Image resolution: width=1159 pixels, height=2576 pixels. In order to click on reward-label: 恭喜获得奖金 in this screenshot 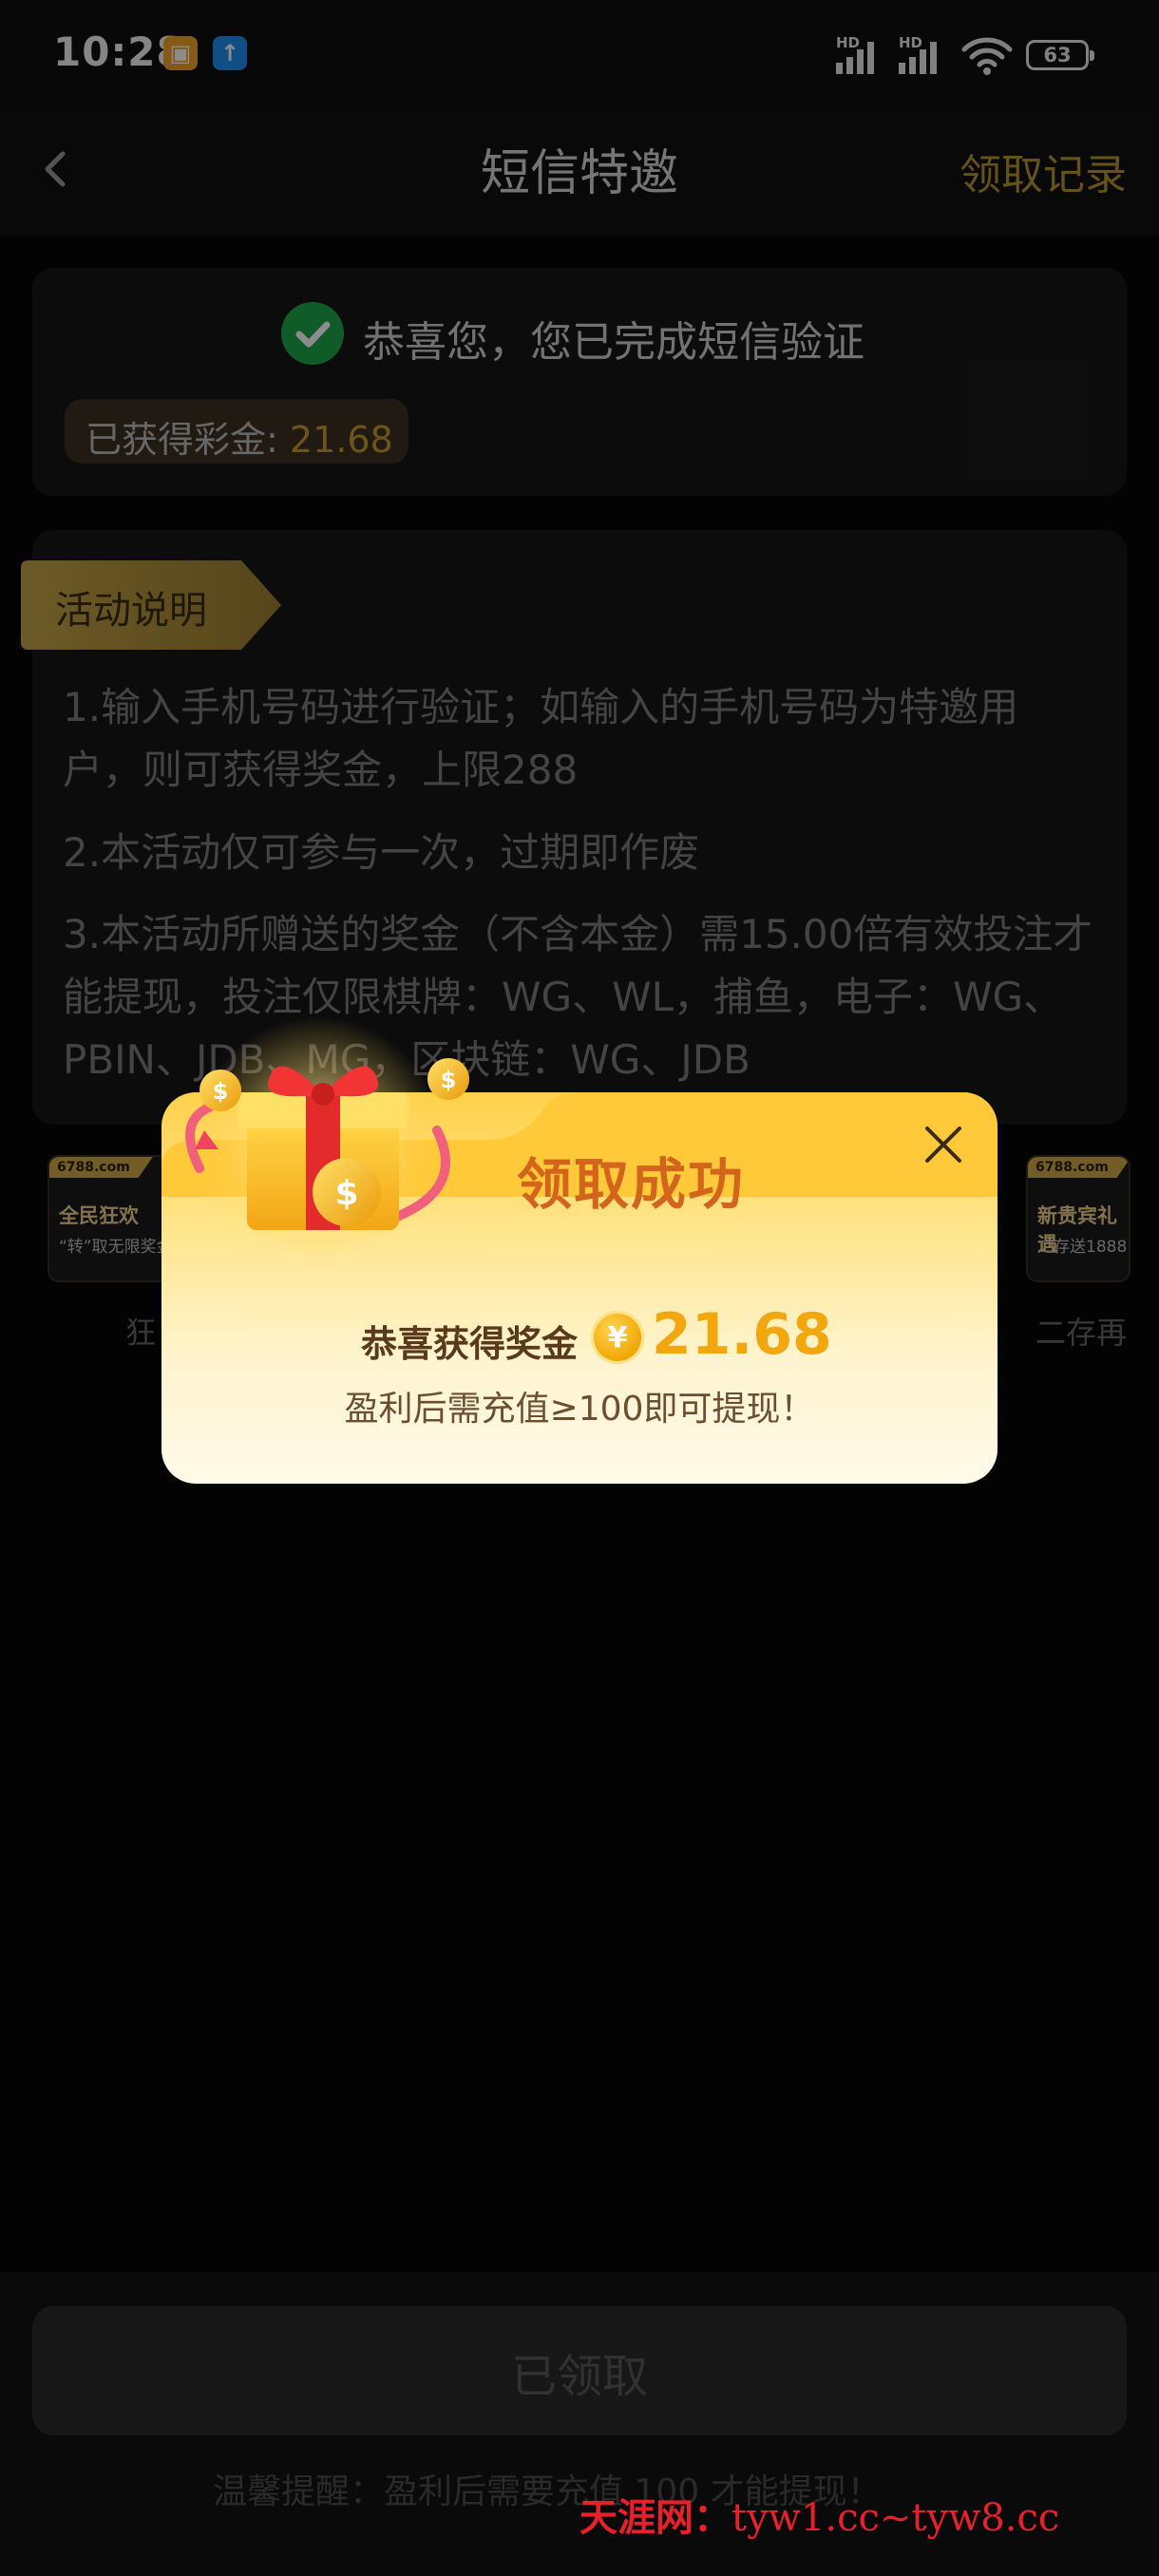, I will do `click(470, 1344)`.